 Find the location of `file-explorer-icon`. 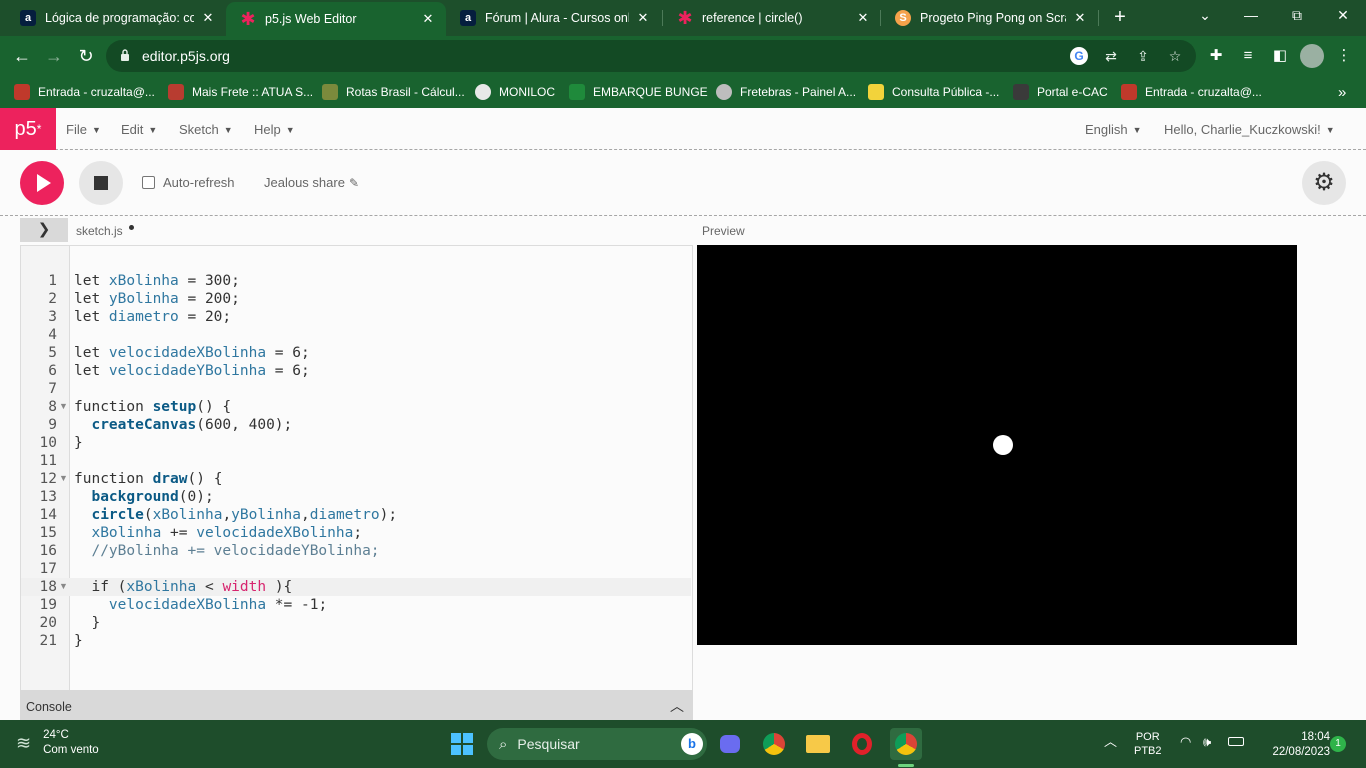

file-explorer-icon is located at coordinates (818, 744).